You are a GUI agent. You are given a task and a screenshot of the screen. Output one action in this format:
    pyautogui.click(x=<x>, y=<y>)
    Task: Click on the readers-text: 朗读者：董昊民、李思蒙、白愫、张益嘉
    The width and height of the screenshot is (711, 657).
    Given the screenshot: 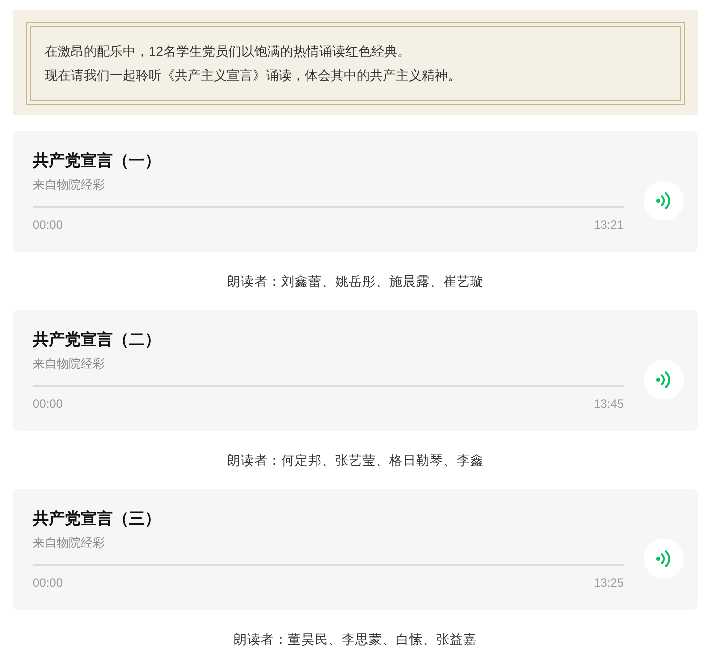 What is the action you would take?
    pyautogui.click(x=355, y=640)
    